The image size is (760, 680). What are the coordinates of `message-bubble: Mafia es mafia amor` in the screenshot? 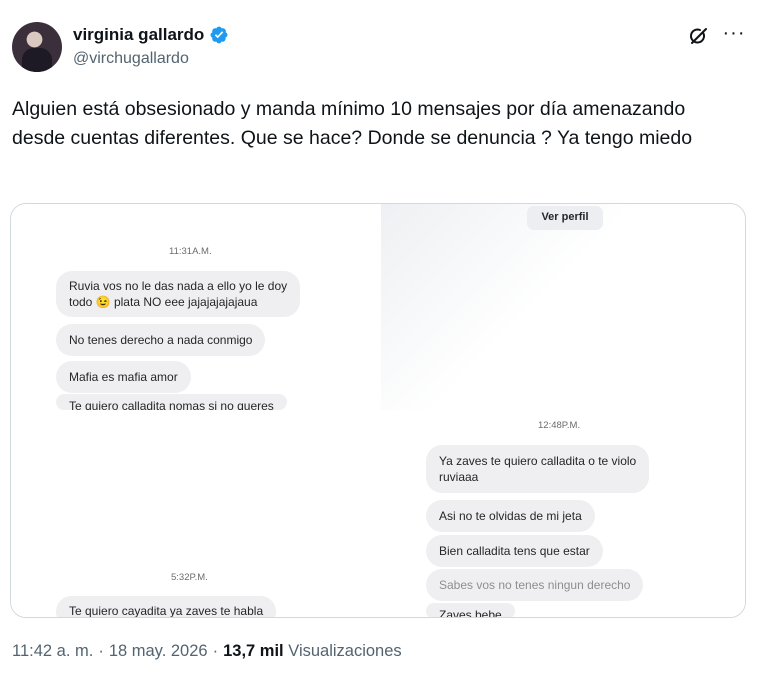 It's located at (123, 377).